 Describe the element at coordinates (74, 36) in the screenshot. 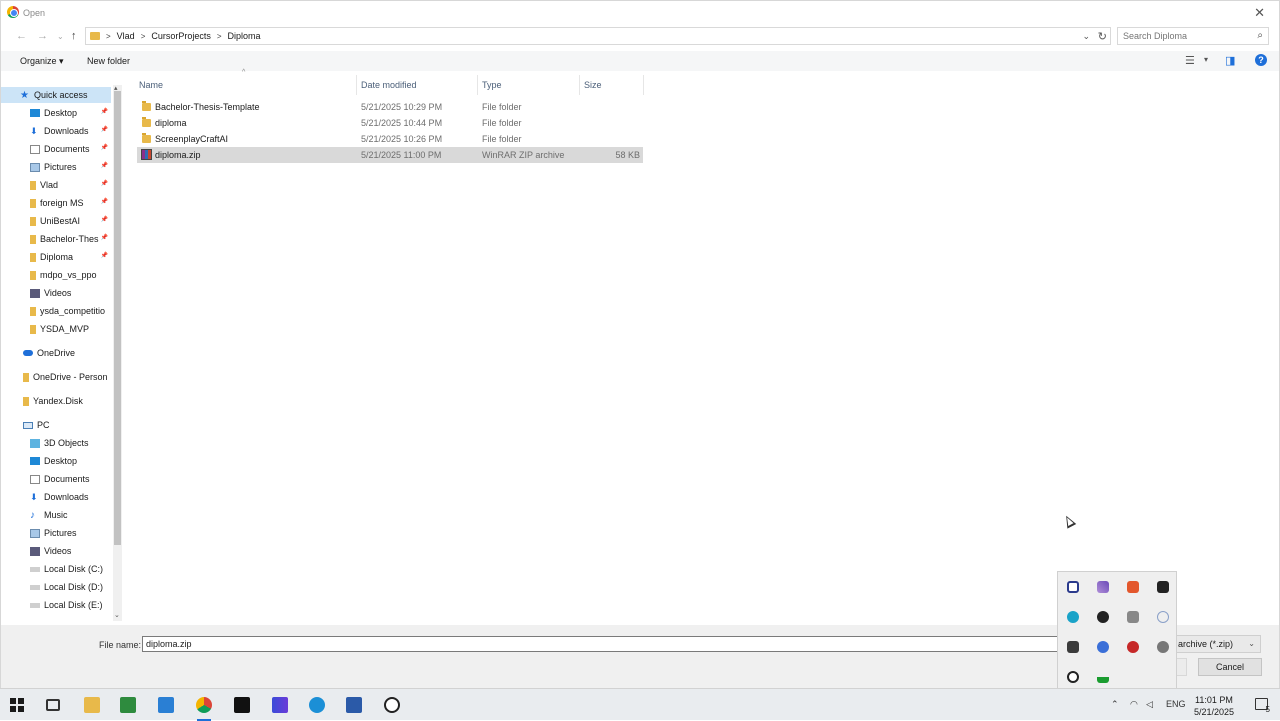

I see `up-icon: ↑` at that location.